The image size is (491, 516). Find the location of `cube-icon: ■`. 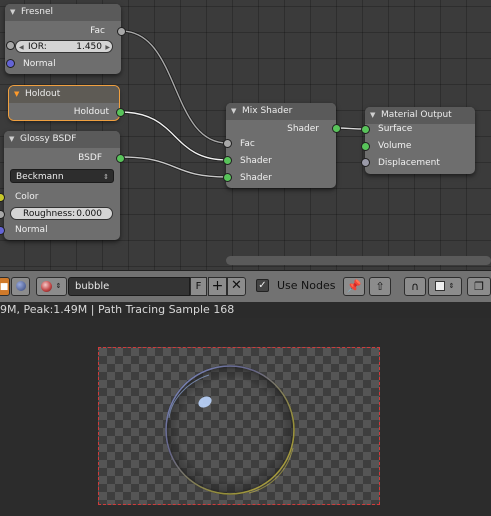

cube-icon: ■ is located at coordinates (4, 287).